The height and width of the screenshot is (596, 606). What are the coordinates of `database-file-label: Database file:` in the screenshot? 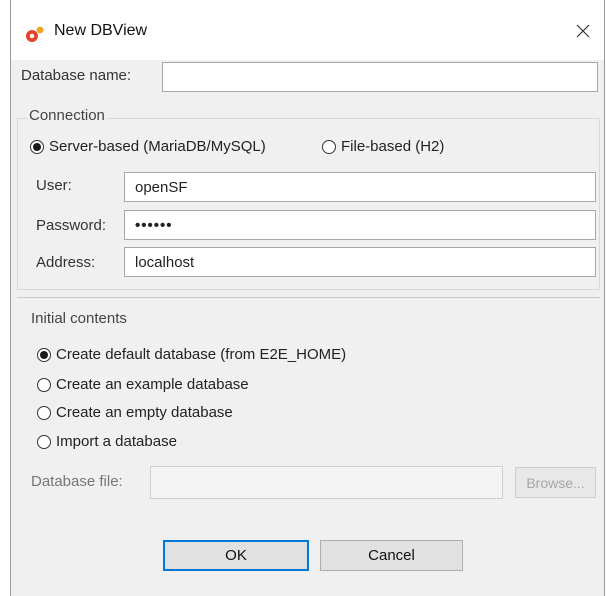 It's located at (77, 481).